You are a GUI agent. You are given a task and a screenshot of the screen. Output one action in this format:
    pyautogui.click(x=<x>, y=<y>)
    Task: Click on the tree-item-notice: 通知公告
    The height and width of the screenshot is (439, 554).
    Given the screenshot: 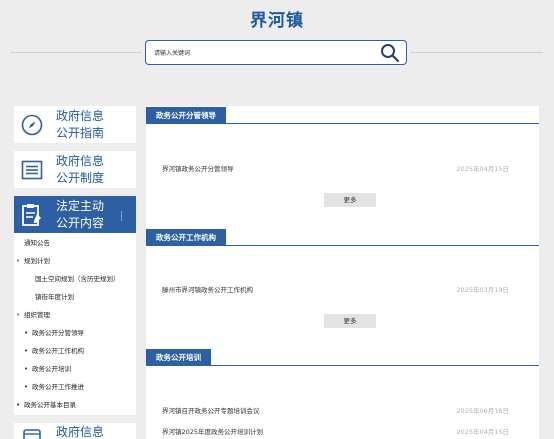 What is the action you would take?
    pyautogui.click(x=75, y=243)
    